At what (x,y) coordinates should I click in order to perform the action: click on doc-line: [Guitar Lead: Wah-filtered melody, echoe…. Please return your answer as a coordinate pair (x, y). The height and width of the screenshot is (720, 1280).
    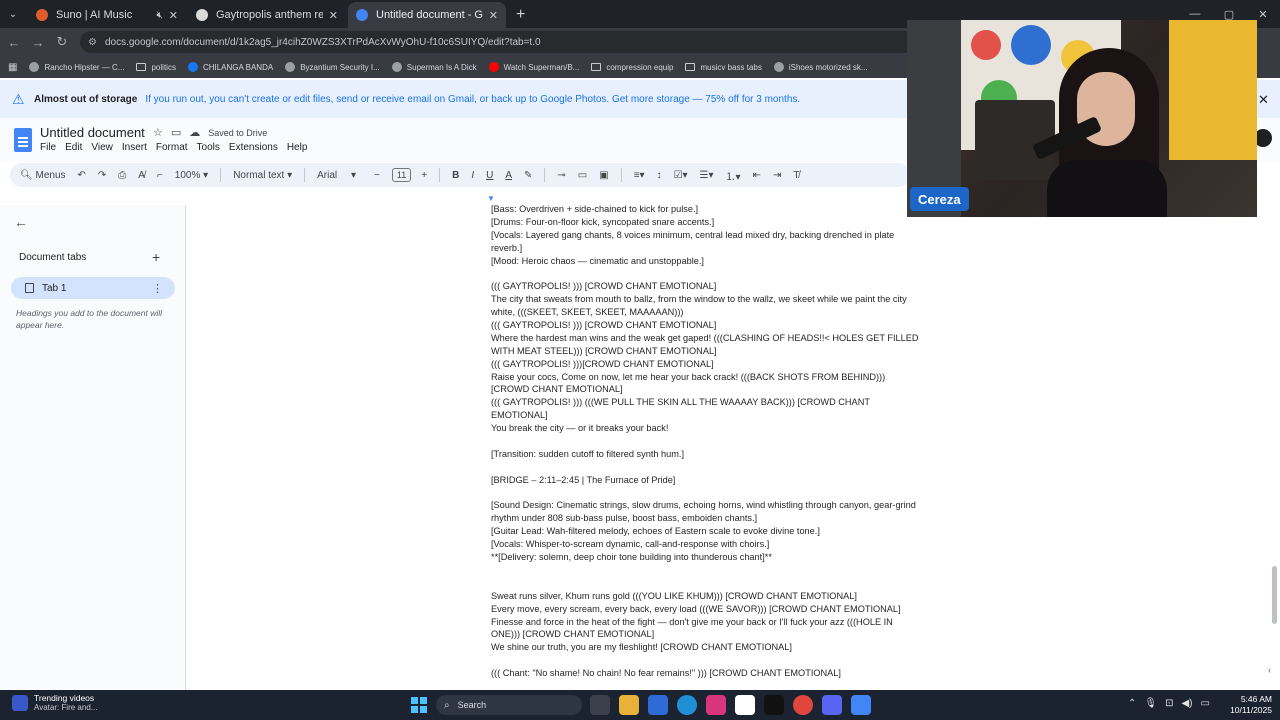
    Looking at the image, I should click on (655, 531).